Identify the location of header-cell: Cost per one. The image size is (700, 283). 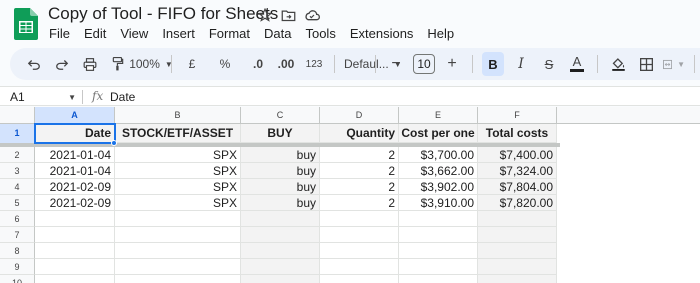
(438, 133).